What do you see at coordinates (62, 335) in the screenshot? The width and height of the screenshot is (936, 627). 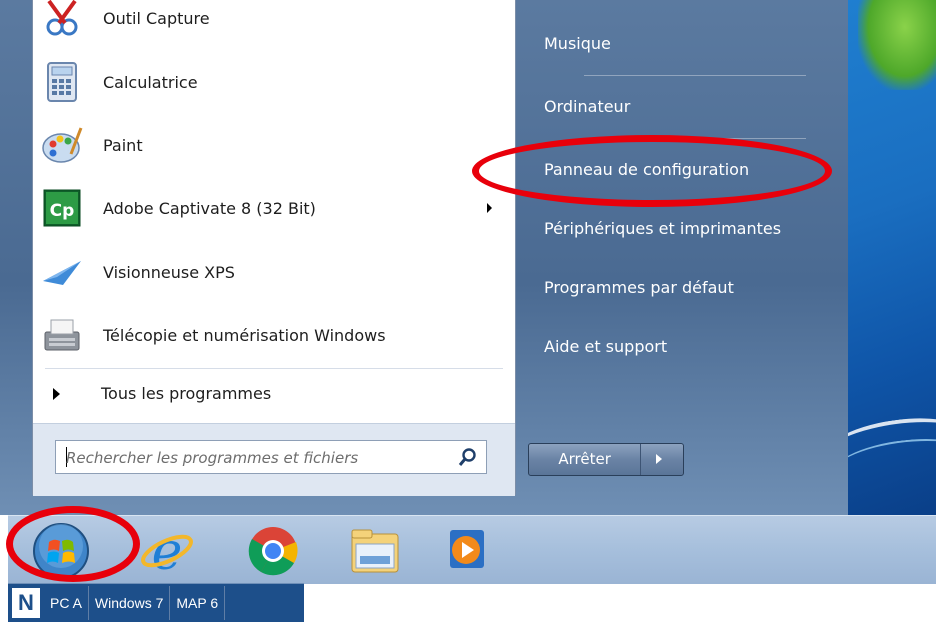 I see `fax-scan-icon` at bounding box center [62, 335].